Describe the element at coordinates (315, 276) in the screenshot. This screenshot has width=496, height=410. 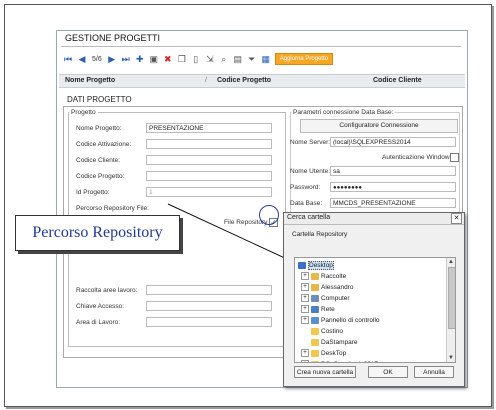
I see `libraries-icon` at that location.